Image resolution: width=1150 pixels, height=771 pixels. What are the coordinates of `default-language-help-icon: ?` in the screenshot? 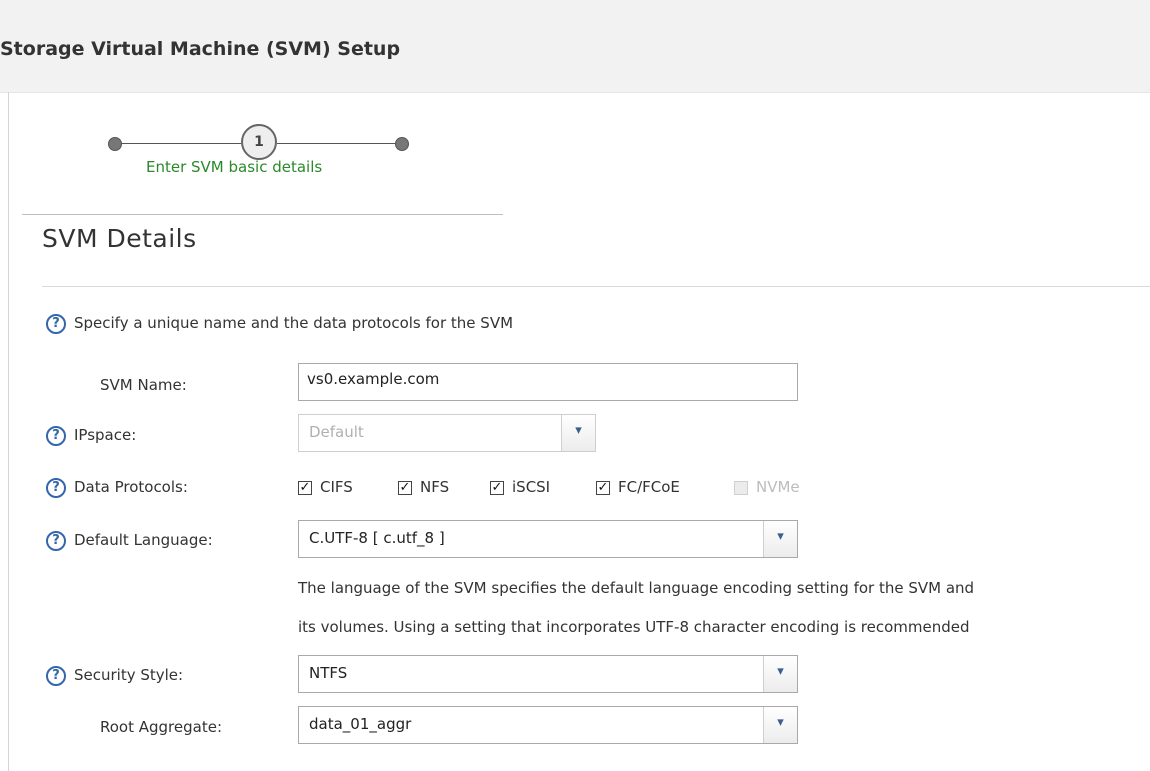 It's located at (56, 541).